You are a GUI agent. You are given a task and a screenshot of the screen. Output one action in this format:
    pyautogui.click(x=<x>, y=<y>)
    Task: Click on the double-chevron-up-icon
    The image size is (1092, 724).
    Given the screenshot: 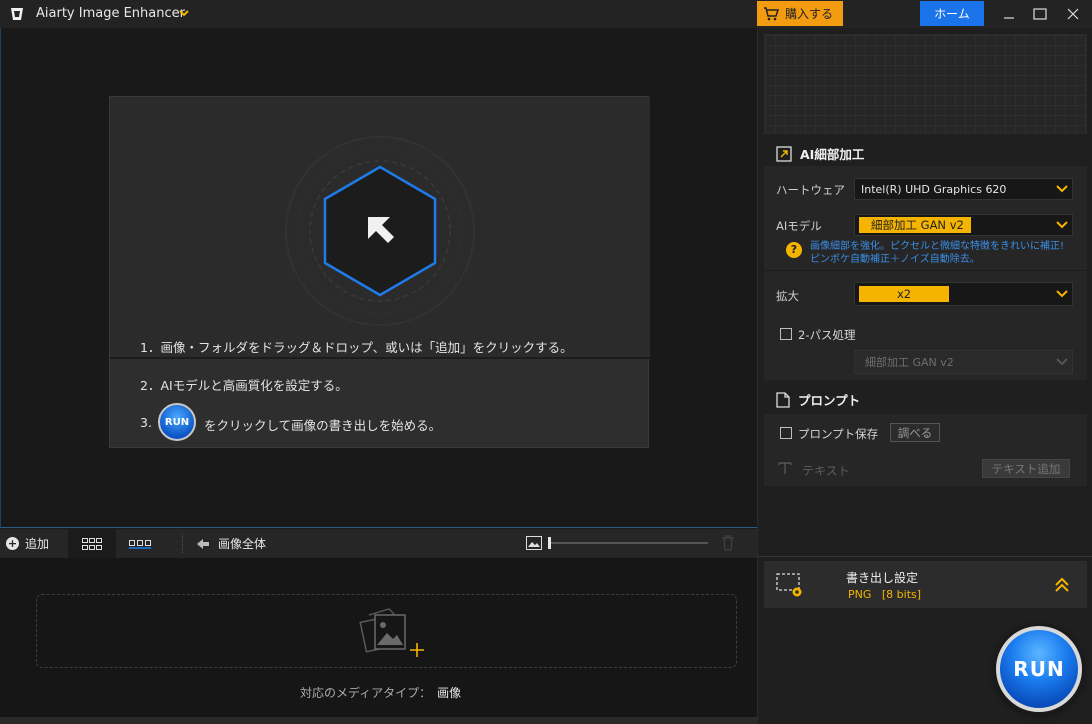 What is the action you would take?
    pyautogui.click(x=1062, y=585)
    